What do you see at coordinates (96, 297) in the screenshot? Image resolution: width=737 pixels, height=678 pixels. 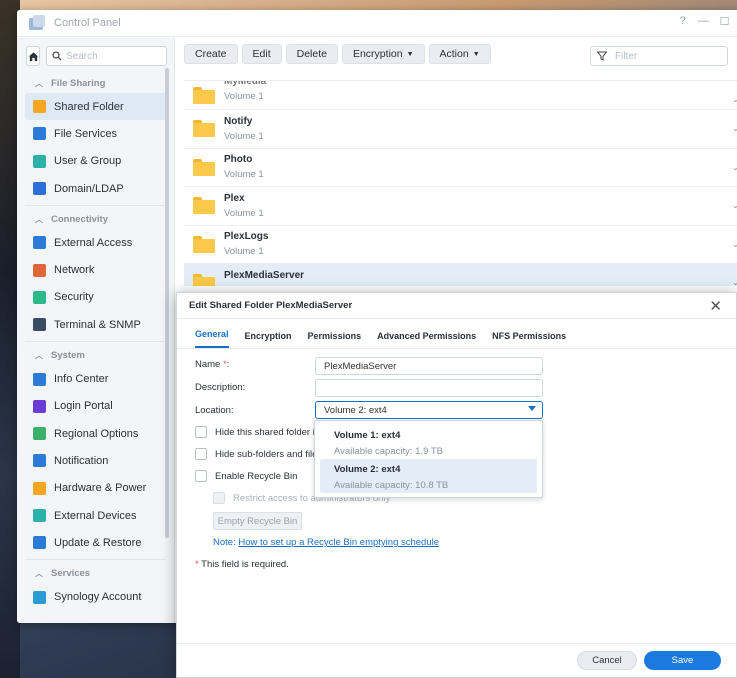 I see `sidebar-item-security: Security` at bounding box center [96, 297].